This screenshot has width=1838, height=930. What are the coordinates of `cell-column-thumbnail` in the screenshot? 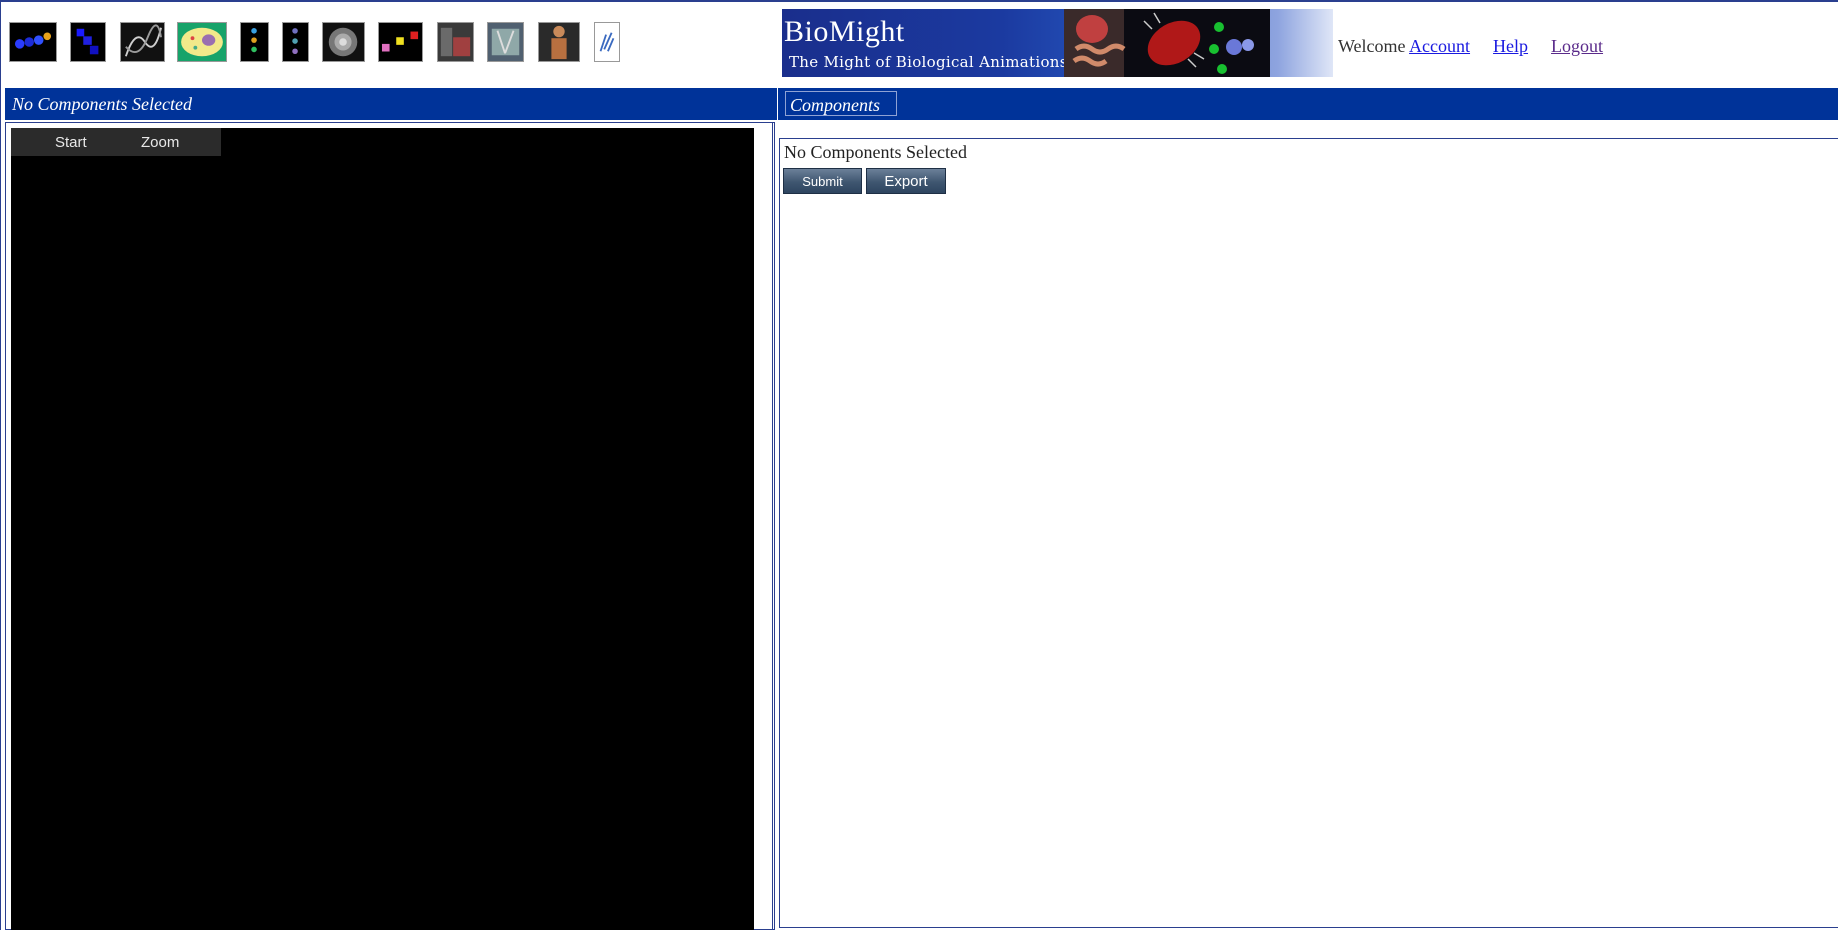 It's located at (295, 42).